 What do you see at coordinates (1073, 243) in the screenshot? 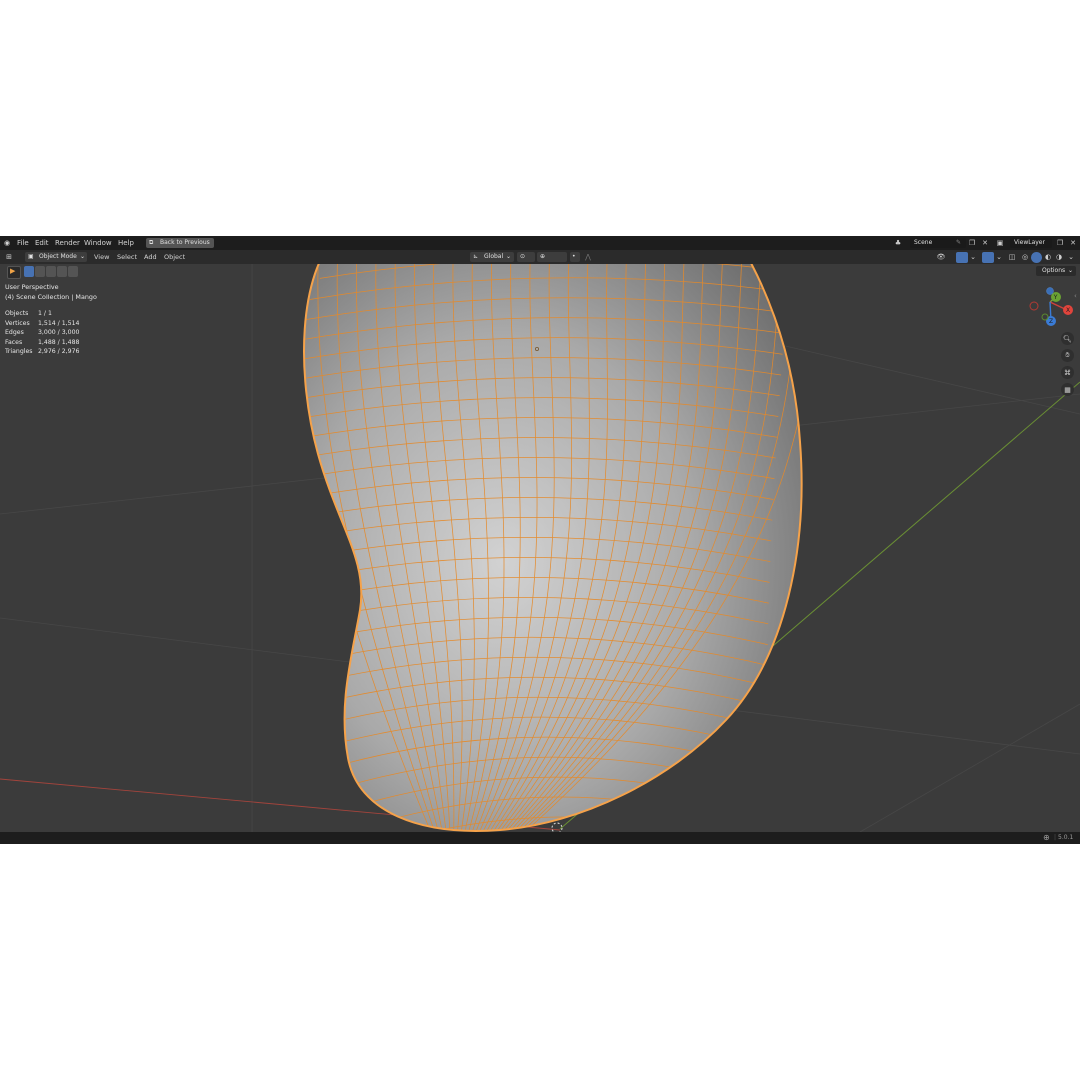
I see `delete-view-layer-icon: ✕` at bounding box center [1073, 243].